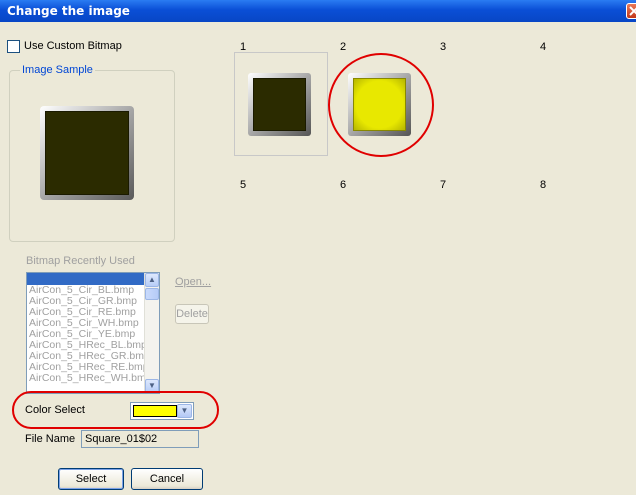  Describe the element at coordinates (50, 439) in the screenshot. I see `file-name-label: File Name` at that location.